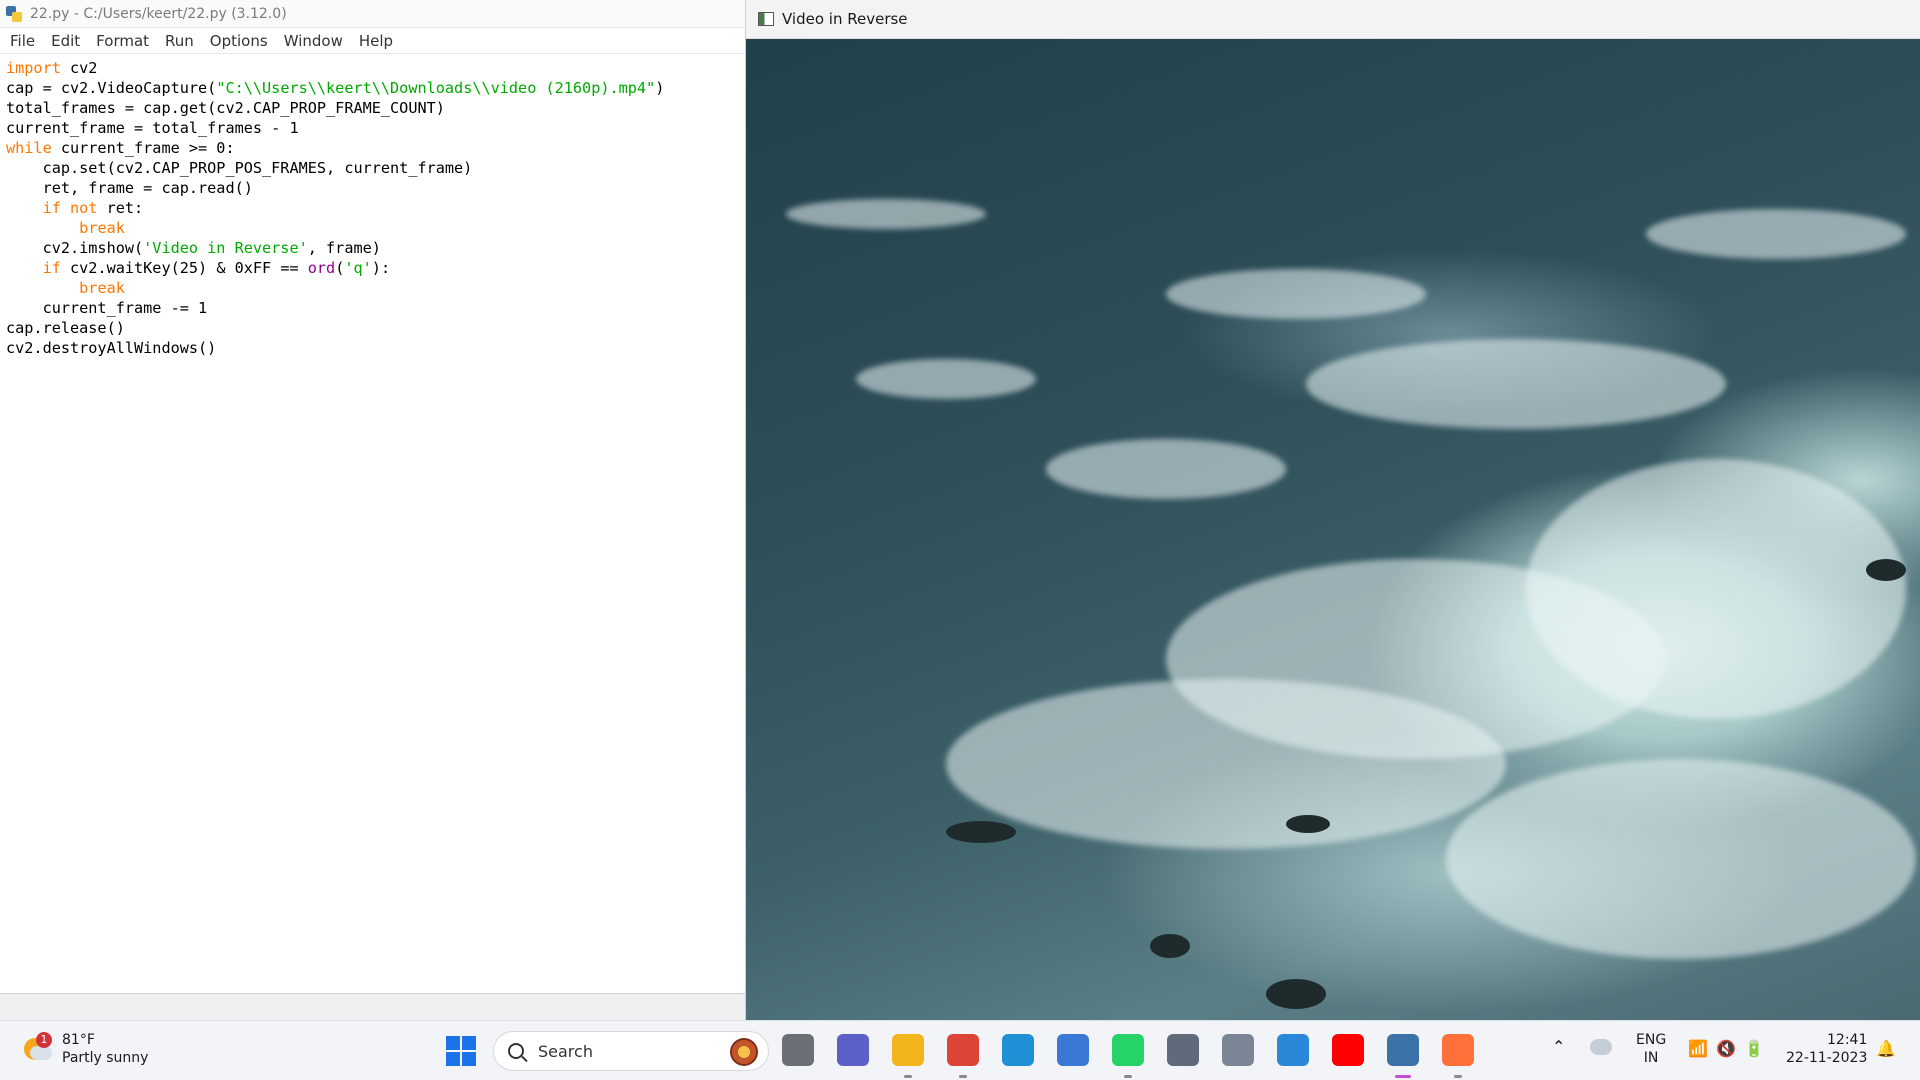 The image size is (1920, 1080). Describe the element at coordinates (1826, 1049) in the screenshot. I see `clock: 12:41 22-11-2023` at that location.